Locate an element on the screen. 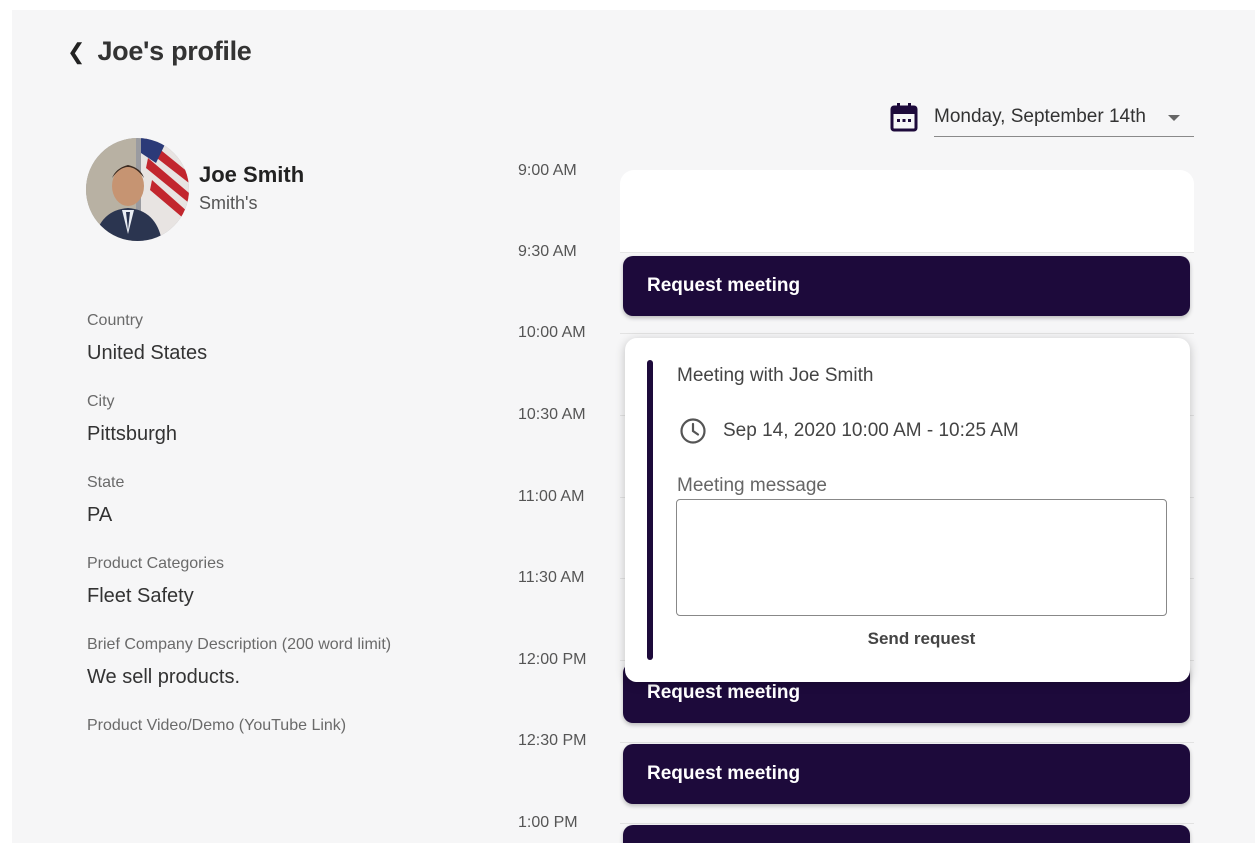 This screenshot has width=1255, height=843. field-label: State is located at coordinates (106, 482).